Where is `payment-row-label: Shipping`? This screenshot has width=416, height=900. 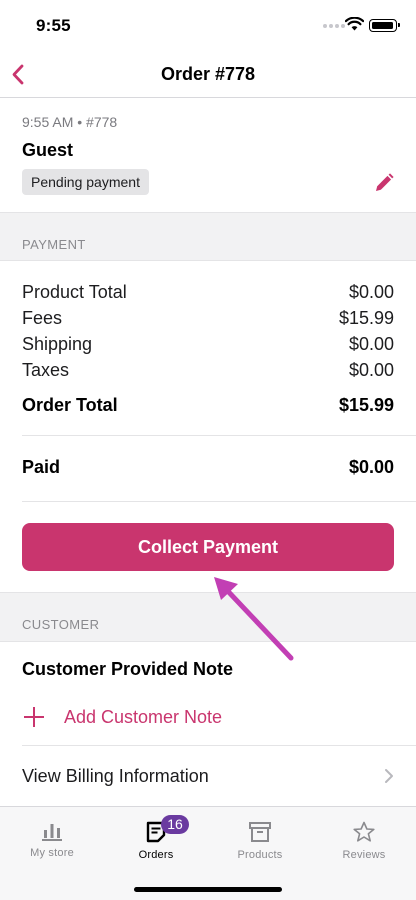
payment-row-label: Shipping is located at coordinates (57, 344).